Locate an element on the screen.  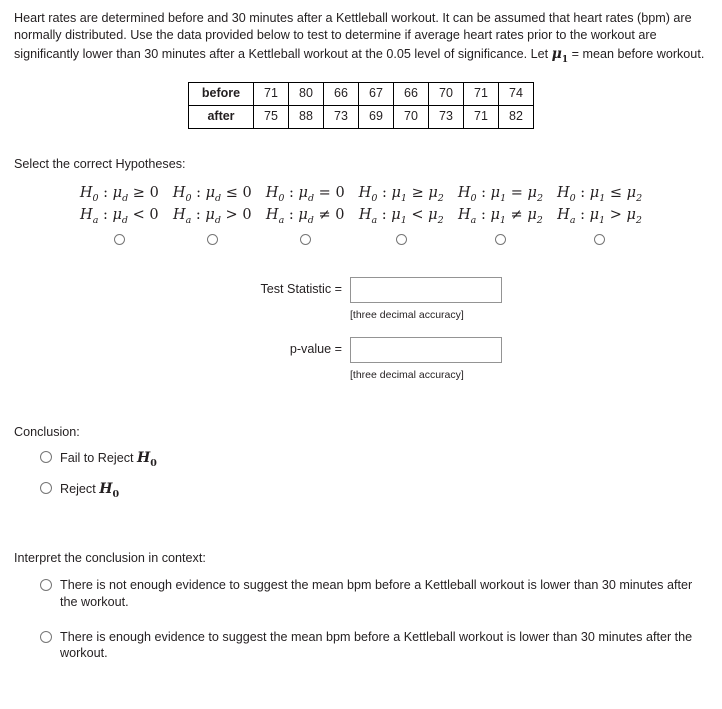
test-statistic-hint: [three decimal accuracy] is located at coordinates (407, 314).